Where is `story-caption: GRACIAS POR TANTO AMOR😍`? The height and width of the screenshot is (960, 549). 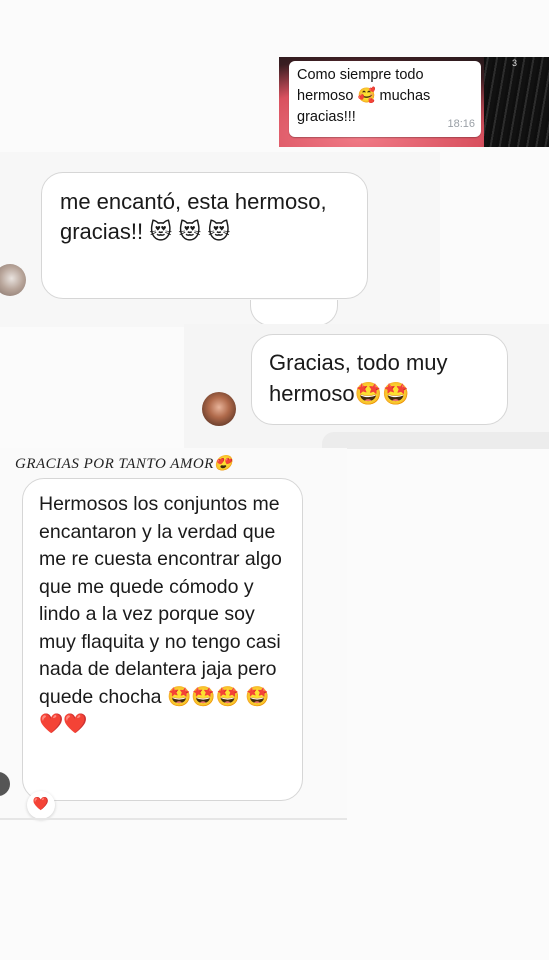 story-caption: GRACIAS POR TANTO AMOR😍 is located at coordinates (124, 464).